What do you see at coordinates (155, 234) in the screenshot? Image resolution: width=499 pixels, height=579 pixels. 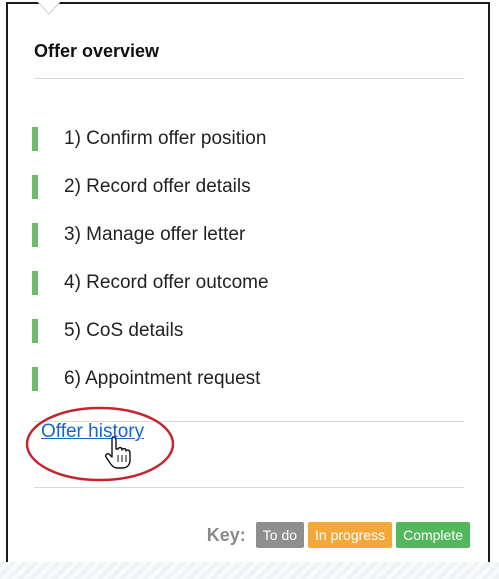 I see `step-label: 3) Manage offer letter` at bounding box center [155, 234].